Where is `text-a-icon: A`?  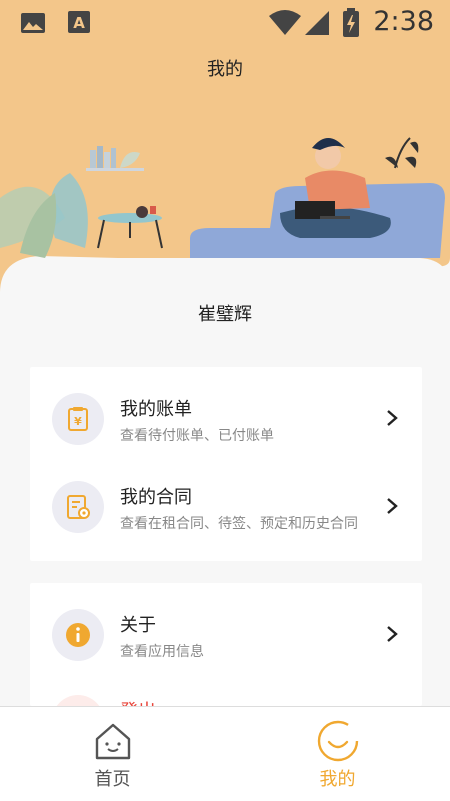 text-a-icon: A is located at coordinates (79, 22).